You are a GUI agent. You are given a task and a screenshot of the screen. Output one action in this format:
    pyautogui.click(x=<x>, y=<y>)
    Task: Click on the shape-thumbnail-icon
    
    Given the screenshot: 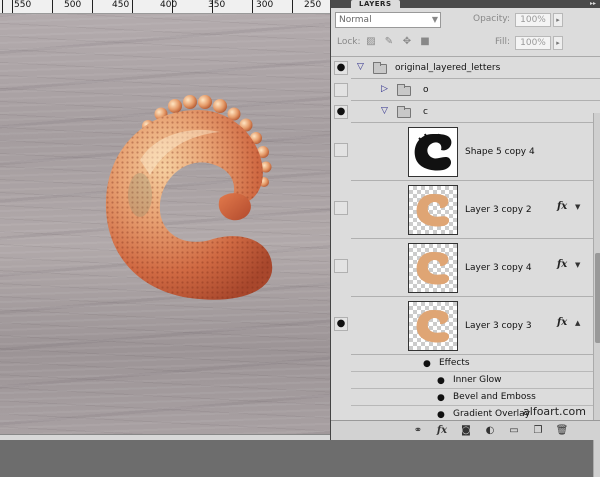 What is the action you would take?
    pyautogui.click(x=433, y=152)
    